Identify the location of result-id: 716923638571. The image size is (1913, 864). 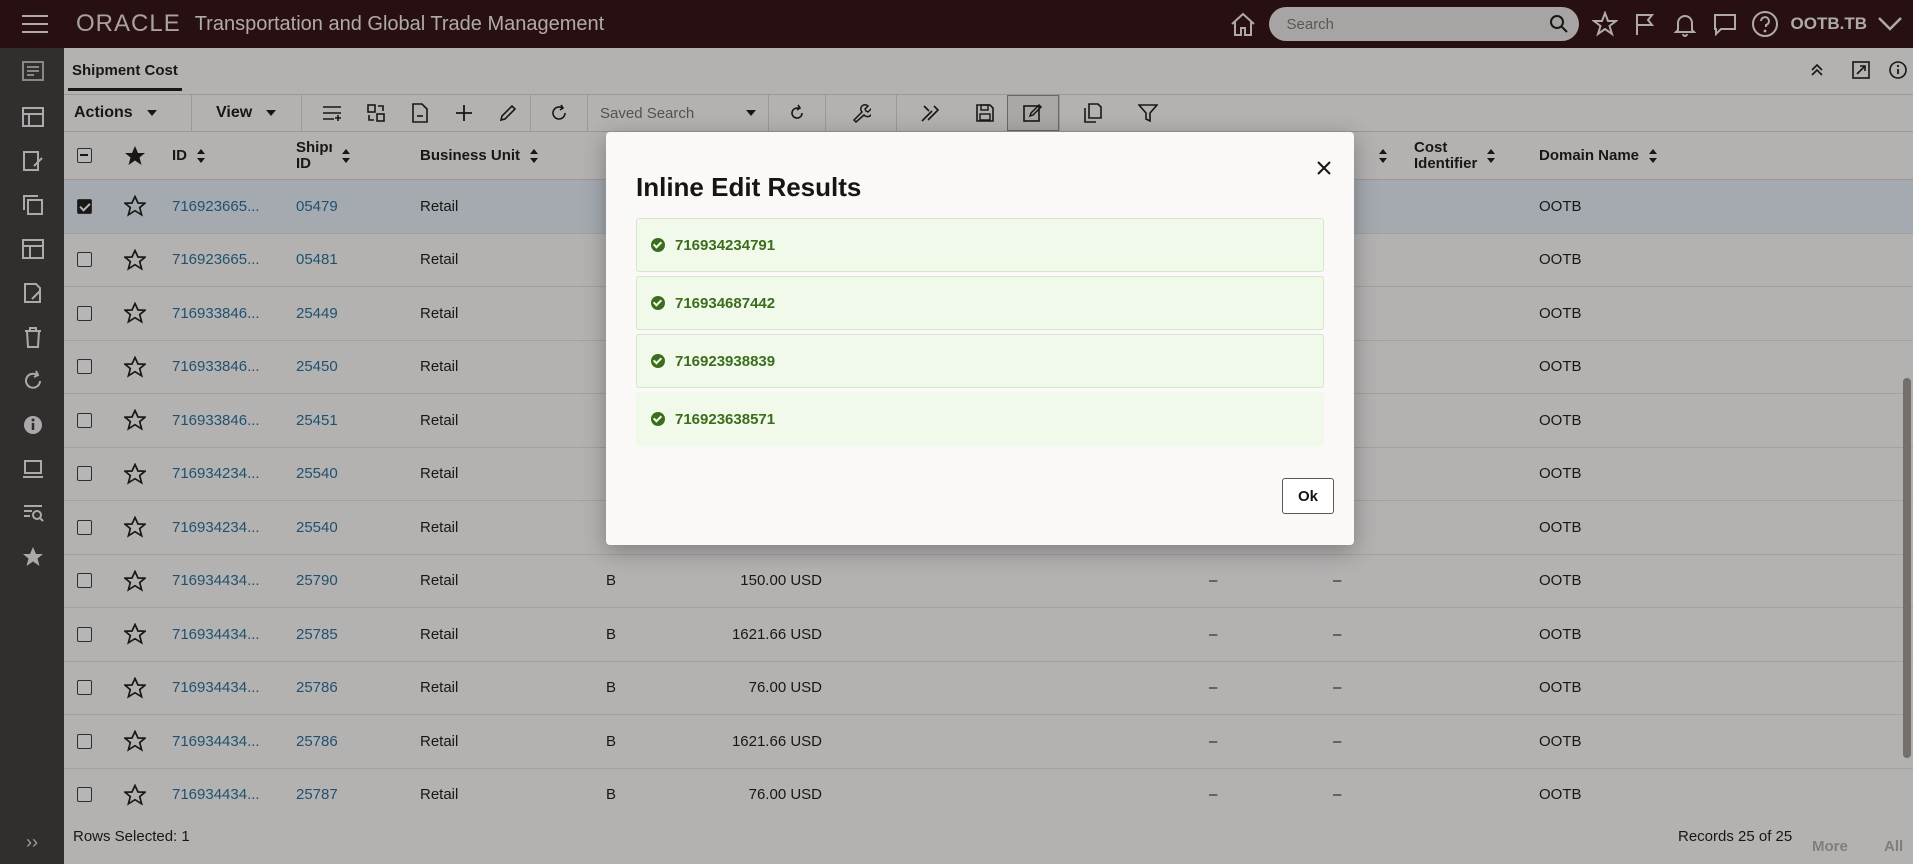
(725, 419).